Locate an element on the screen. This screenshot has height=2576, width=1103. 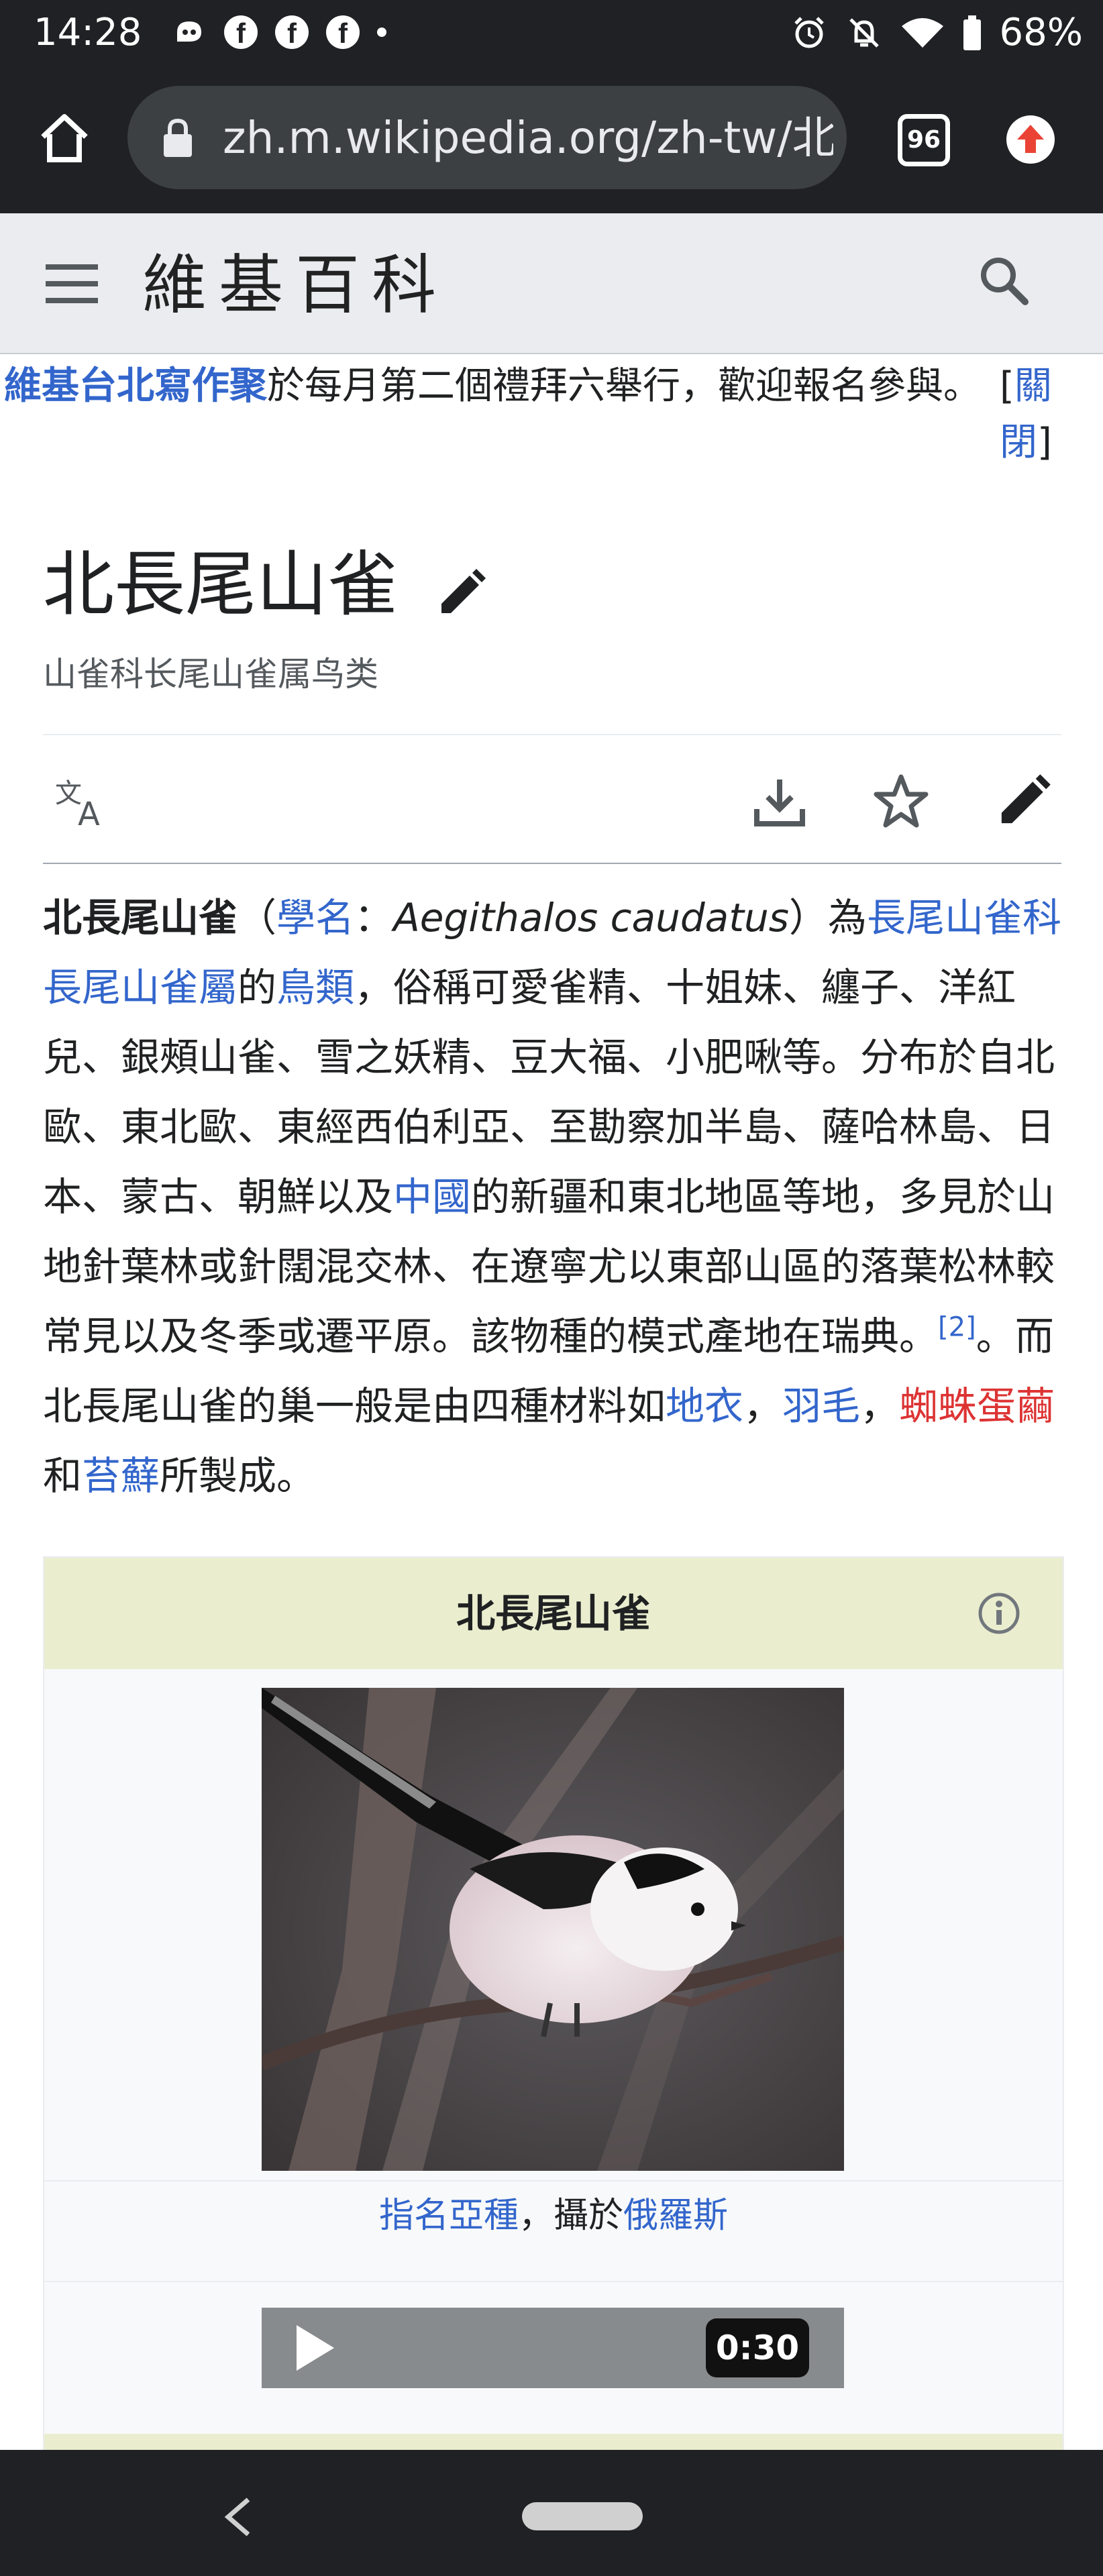
bird-photo-image is located at coordinates (553, 1929).